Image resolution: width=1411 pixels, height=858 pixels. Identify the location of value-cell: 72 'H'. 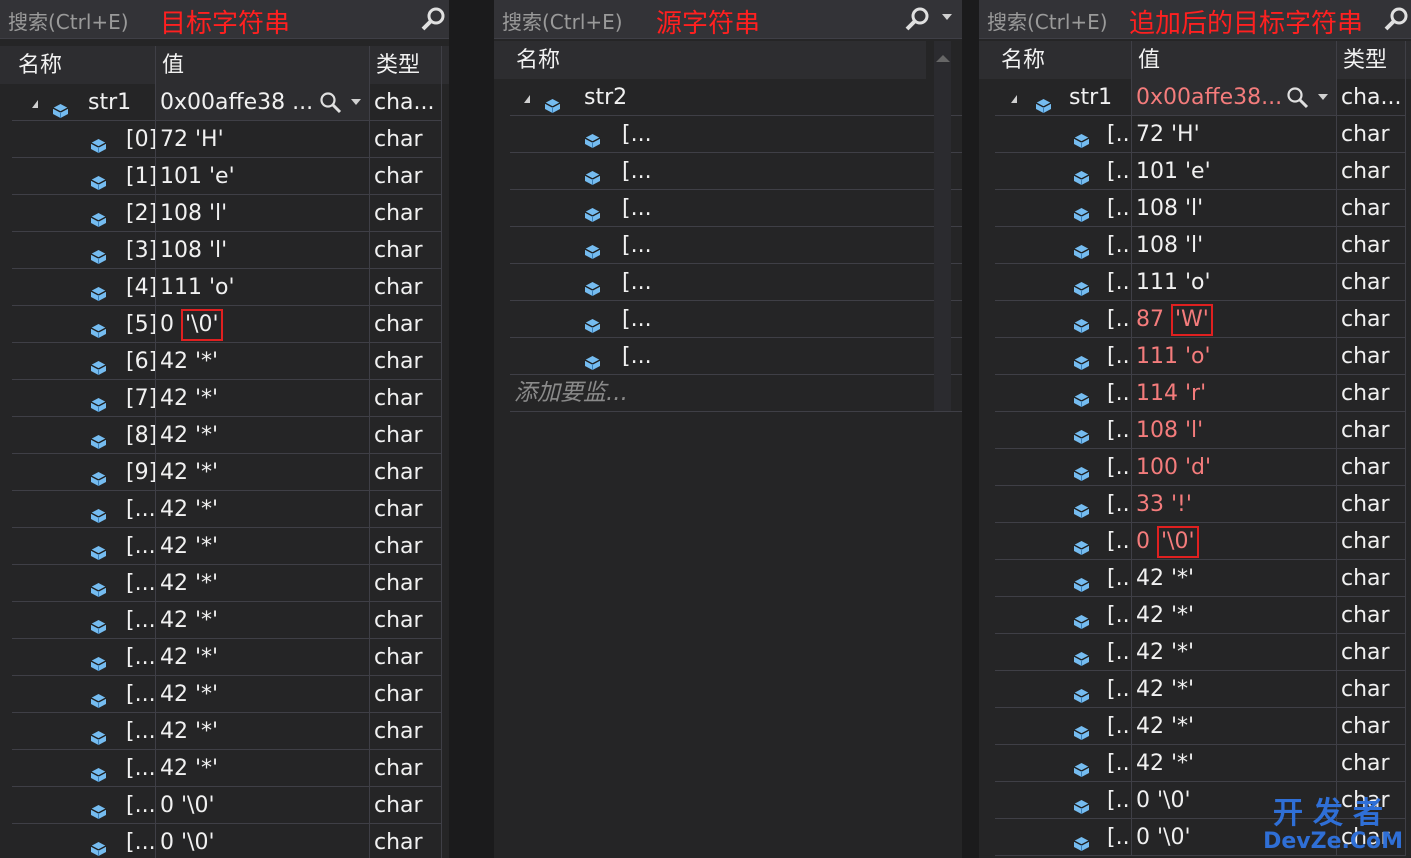
(1234, 134).